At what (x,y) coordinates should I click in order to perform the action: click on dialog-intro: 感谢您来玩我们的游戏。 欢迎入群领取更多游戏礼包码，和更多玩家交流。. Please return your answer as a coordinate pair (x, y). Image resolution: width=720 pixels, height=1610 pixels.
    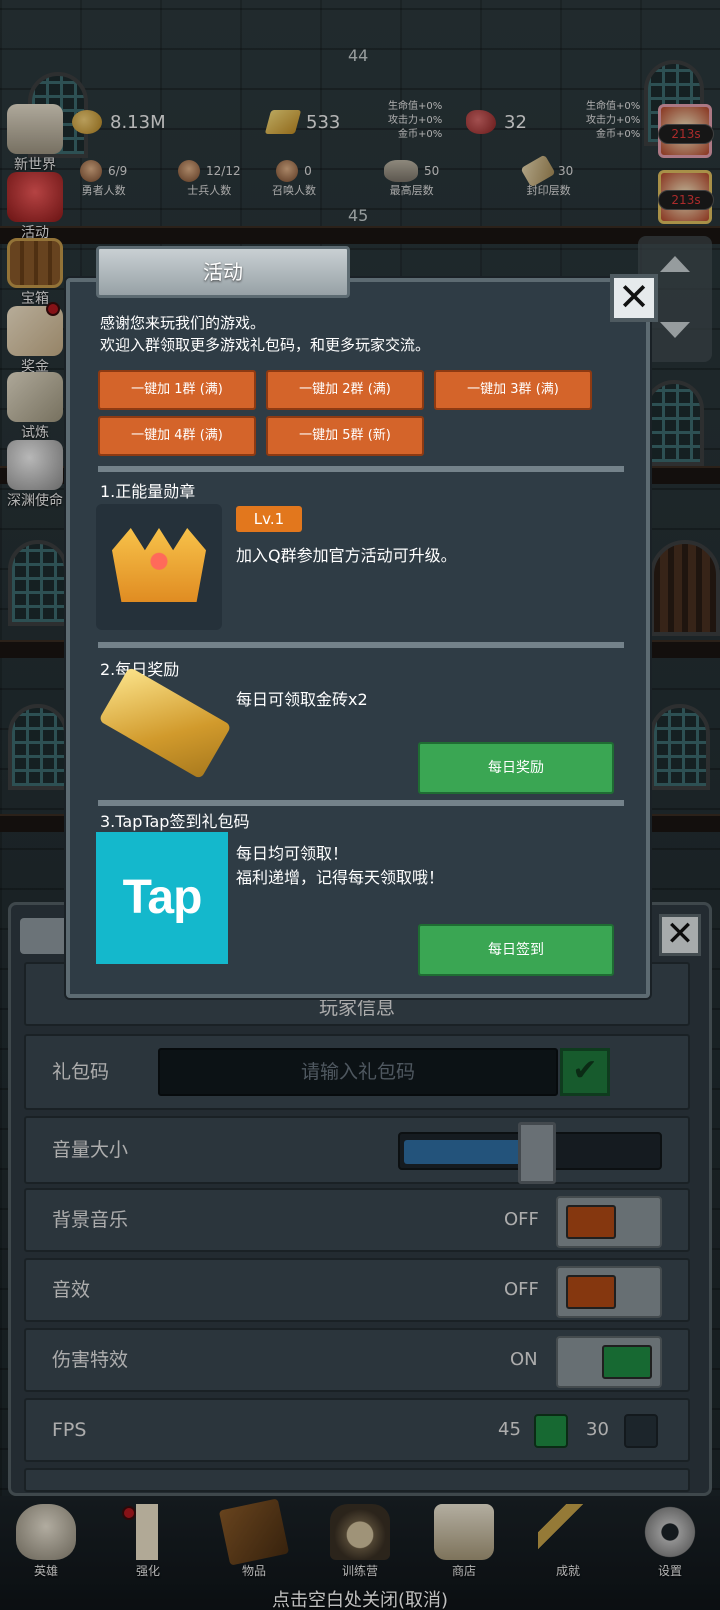
    Looking at the image, I should click on (265, 334).